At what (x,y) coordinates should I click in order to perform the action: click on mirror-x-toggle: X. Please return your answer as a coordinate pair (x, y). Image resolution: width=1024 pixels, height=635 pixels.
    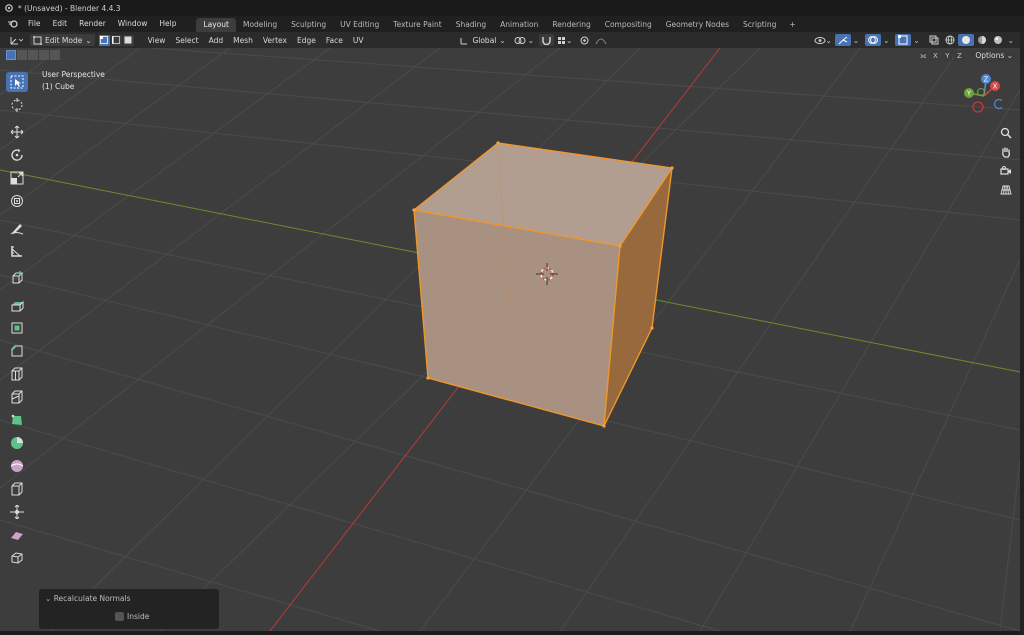
    Looking at the image, I should click on (935, 56).